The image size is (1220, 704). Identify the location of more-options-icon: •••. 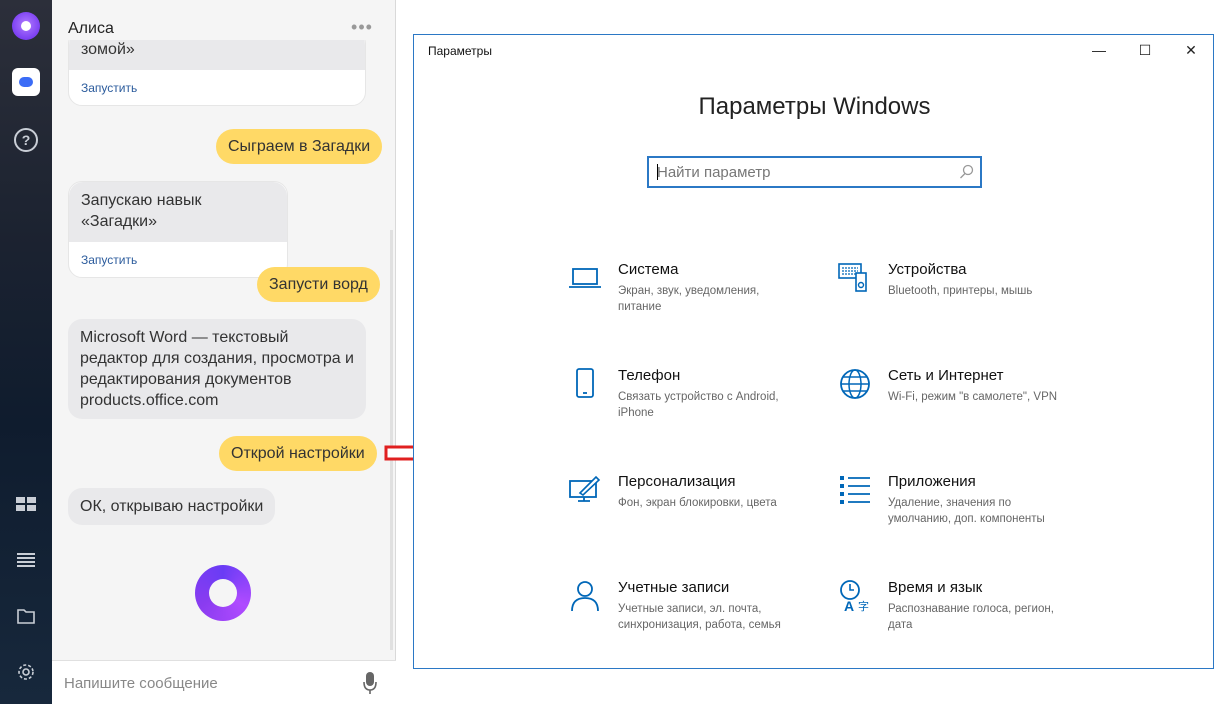
(362, 27).